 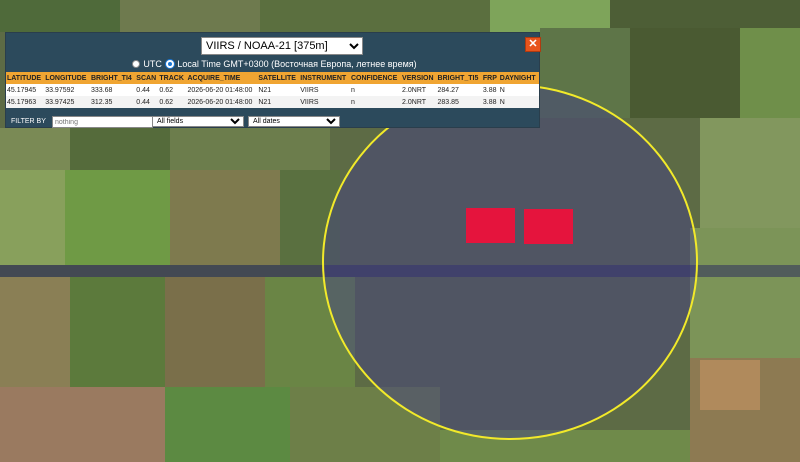 What do you see at coordinates (419, 78) in the screenshot?
I see `column-header: VERSION` at bounding box center [419, 78].